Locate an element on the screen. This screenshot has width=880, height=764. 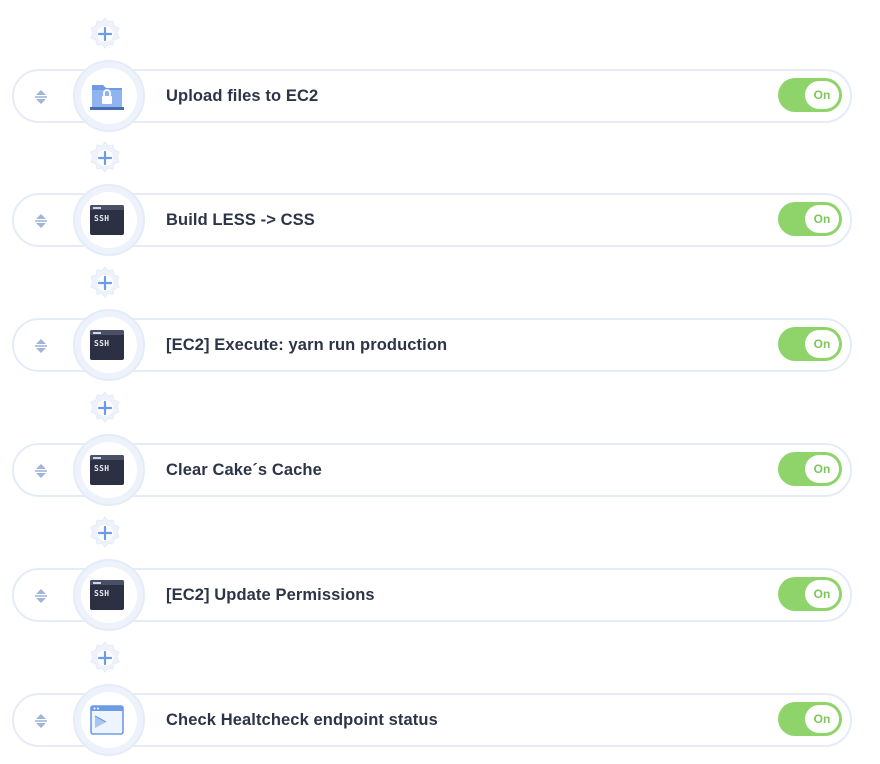
pipeline-step: SSH Build LESS -> CSS On is located at coordinates (432, 220).